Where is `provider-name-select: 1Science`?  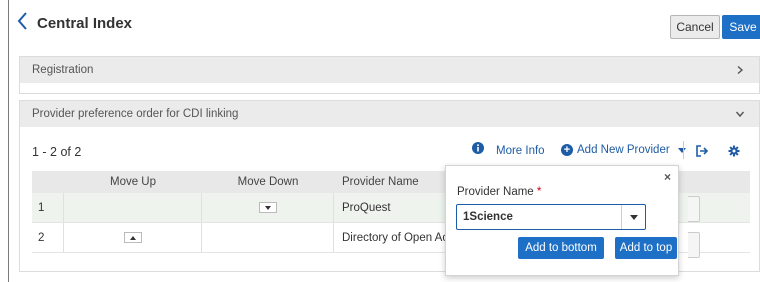
provider-name-select: 1Science is located at coordinates (551, 217).